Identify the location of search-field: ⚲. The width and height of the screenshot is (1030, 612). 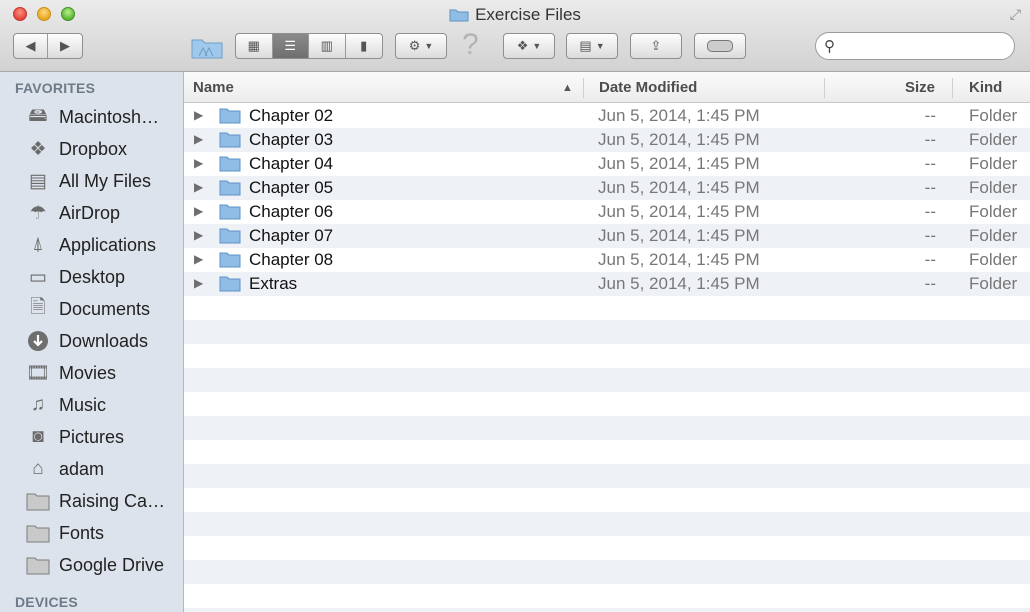
(915, 46).